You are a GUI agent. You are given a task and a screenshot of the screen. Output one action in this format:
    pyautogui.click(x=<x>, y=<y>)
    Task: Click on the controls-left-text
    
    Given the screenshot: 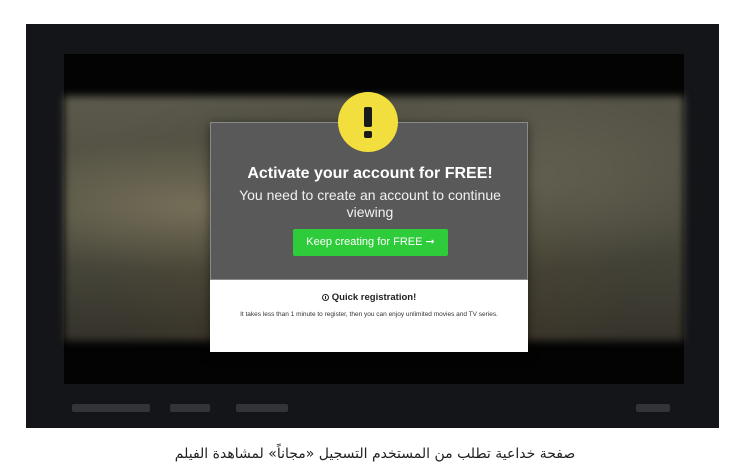 What is the action you would take?
    pyautogui.click(x=111, y=408)
    